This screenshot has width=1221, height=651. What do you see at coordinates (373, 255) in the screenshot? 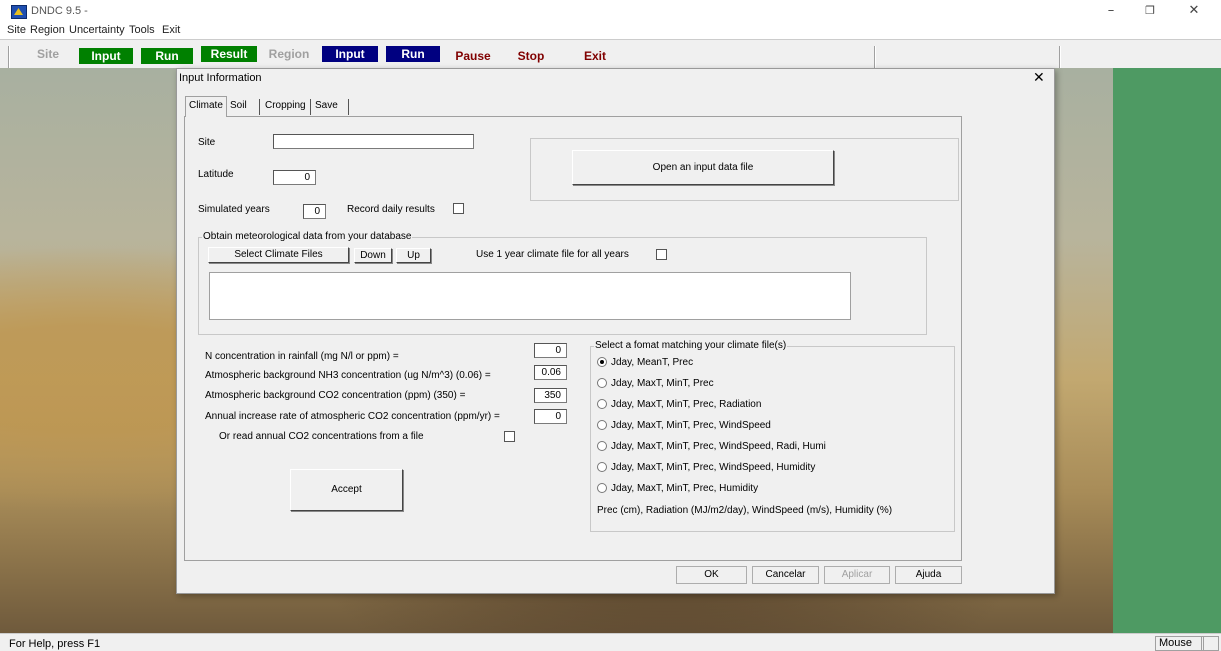
I see `down-button: Down` at bounding box center [373, 255].